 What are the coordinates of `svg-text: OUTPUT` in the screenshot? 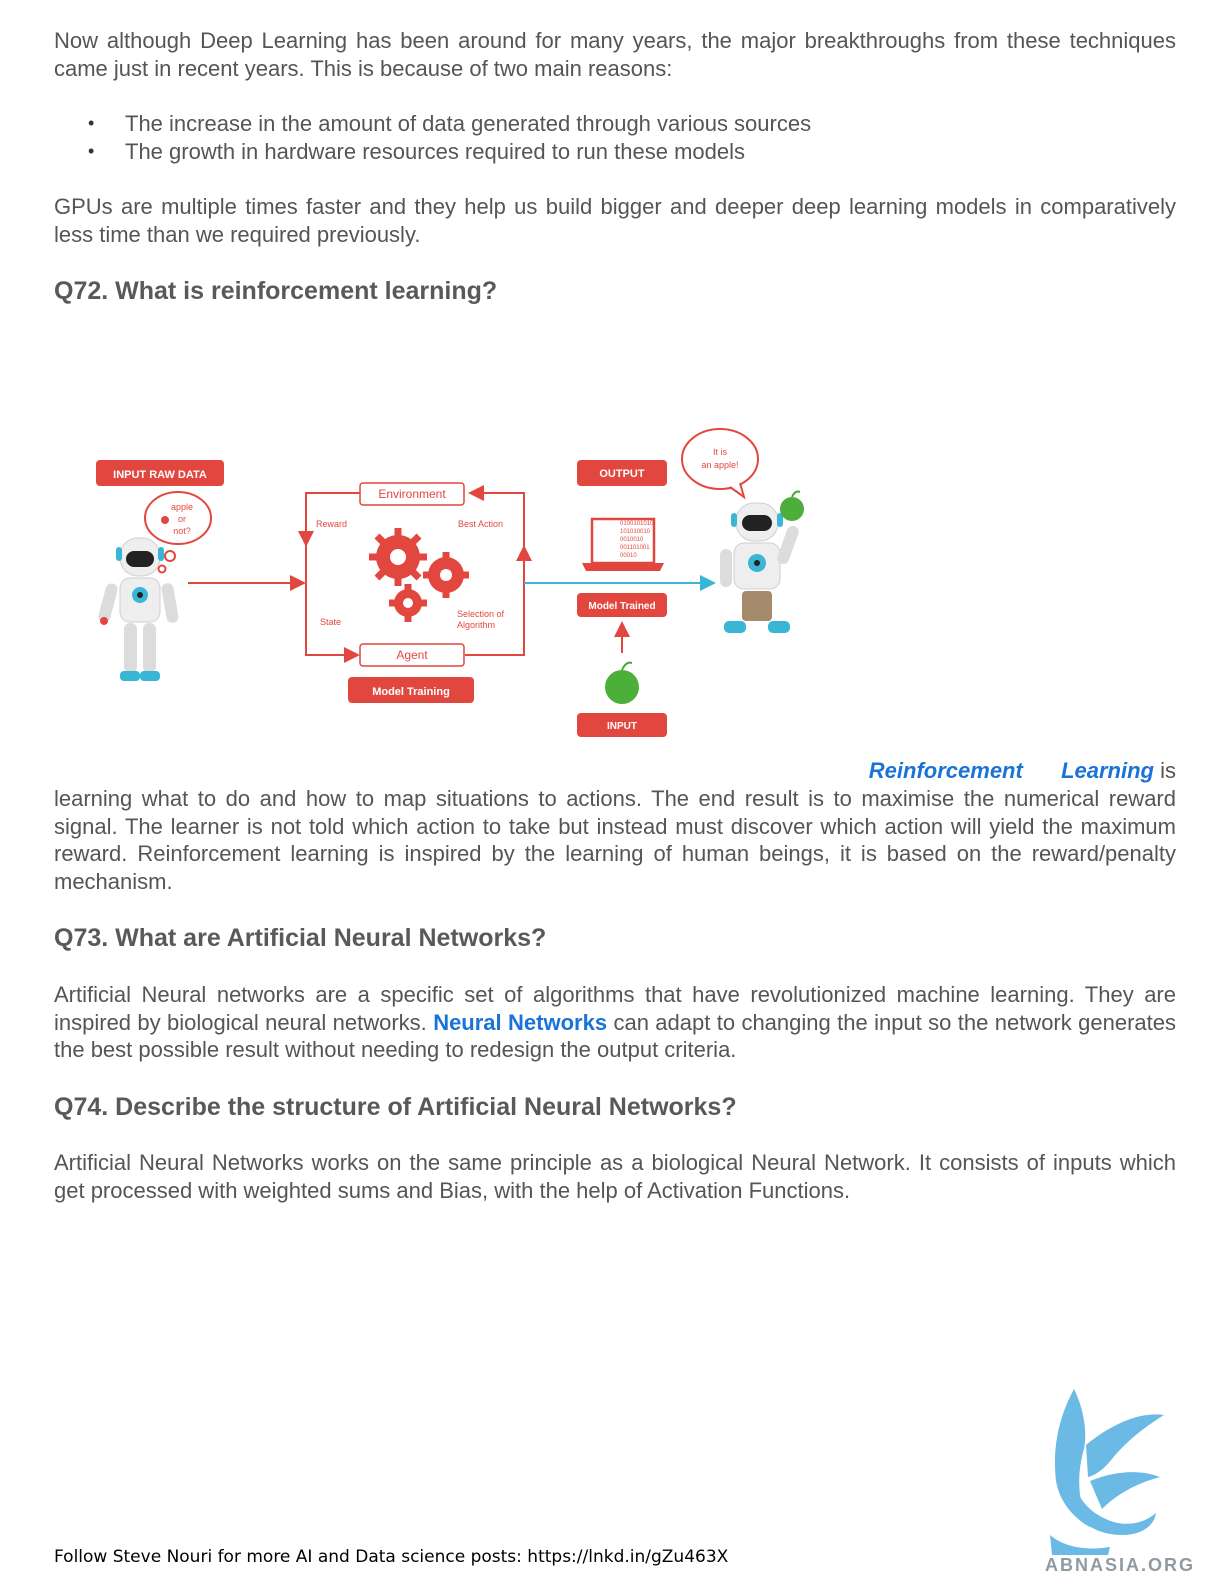 It's located at (622, 474).